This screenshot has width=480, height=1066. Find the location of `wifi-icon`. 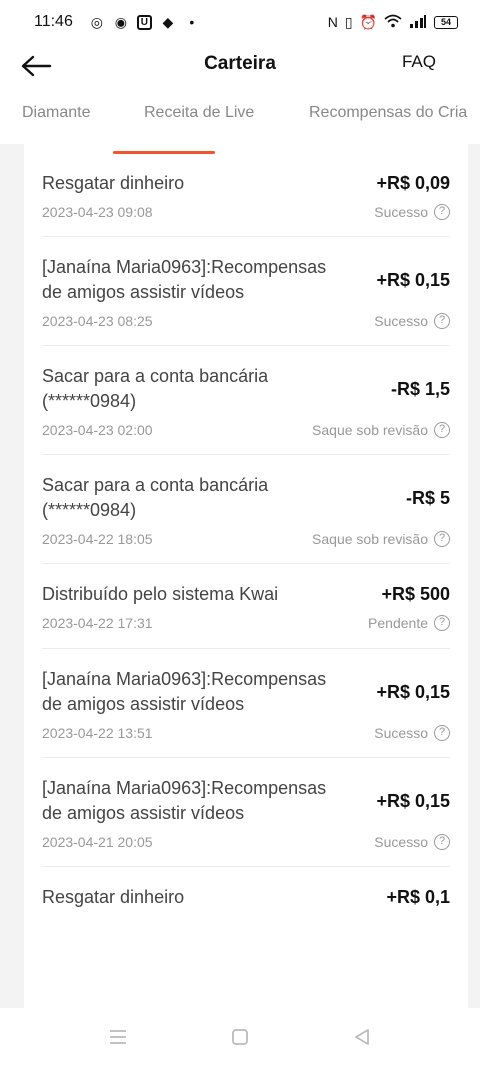

wifi-icon is located at coordinates (393, 22).